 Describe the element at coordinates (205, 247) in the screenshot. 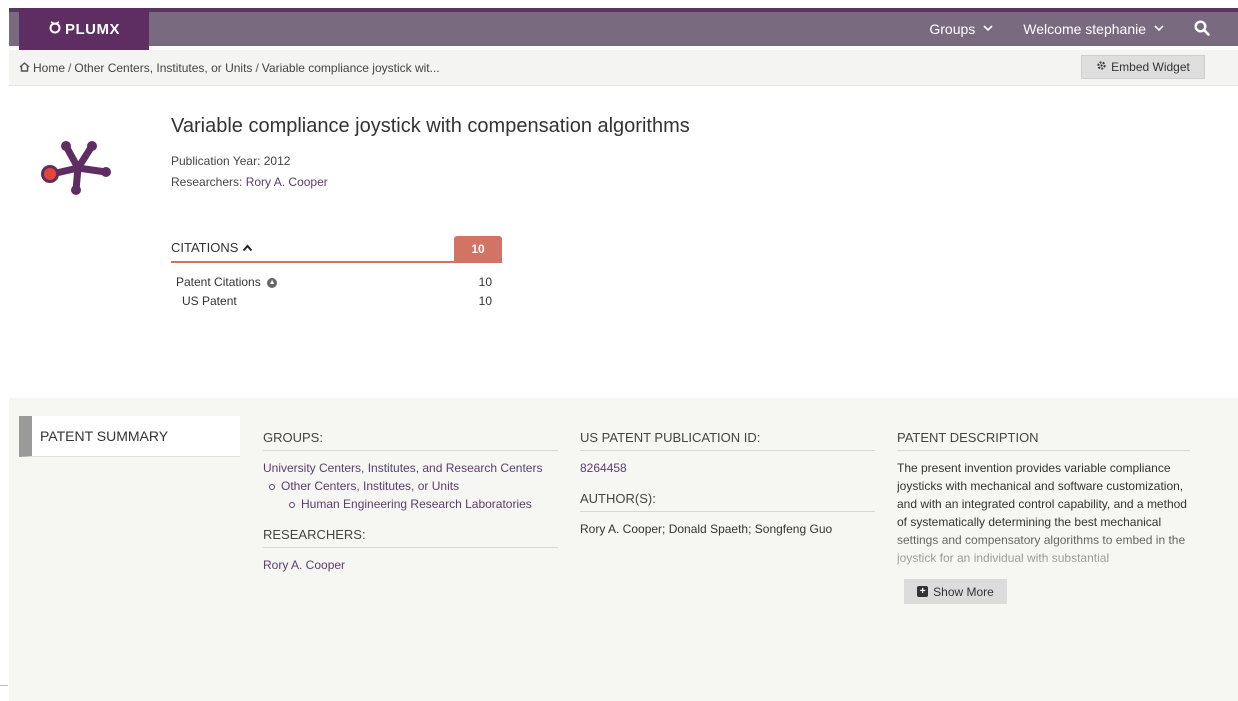

I see `citations-label: CITATIONS` at that location.